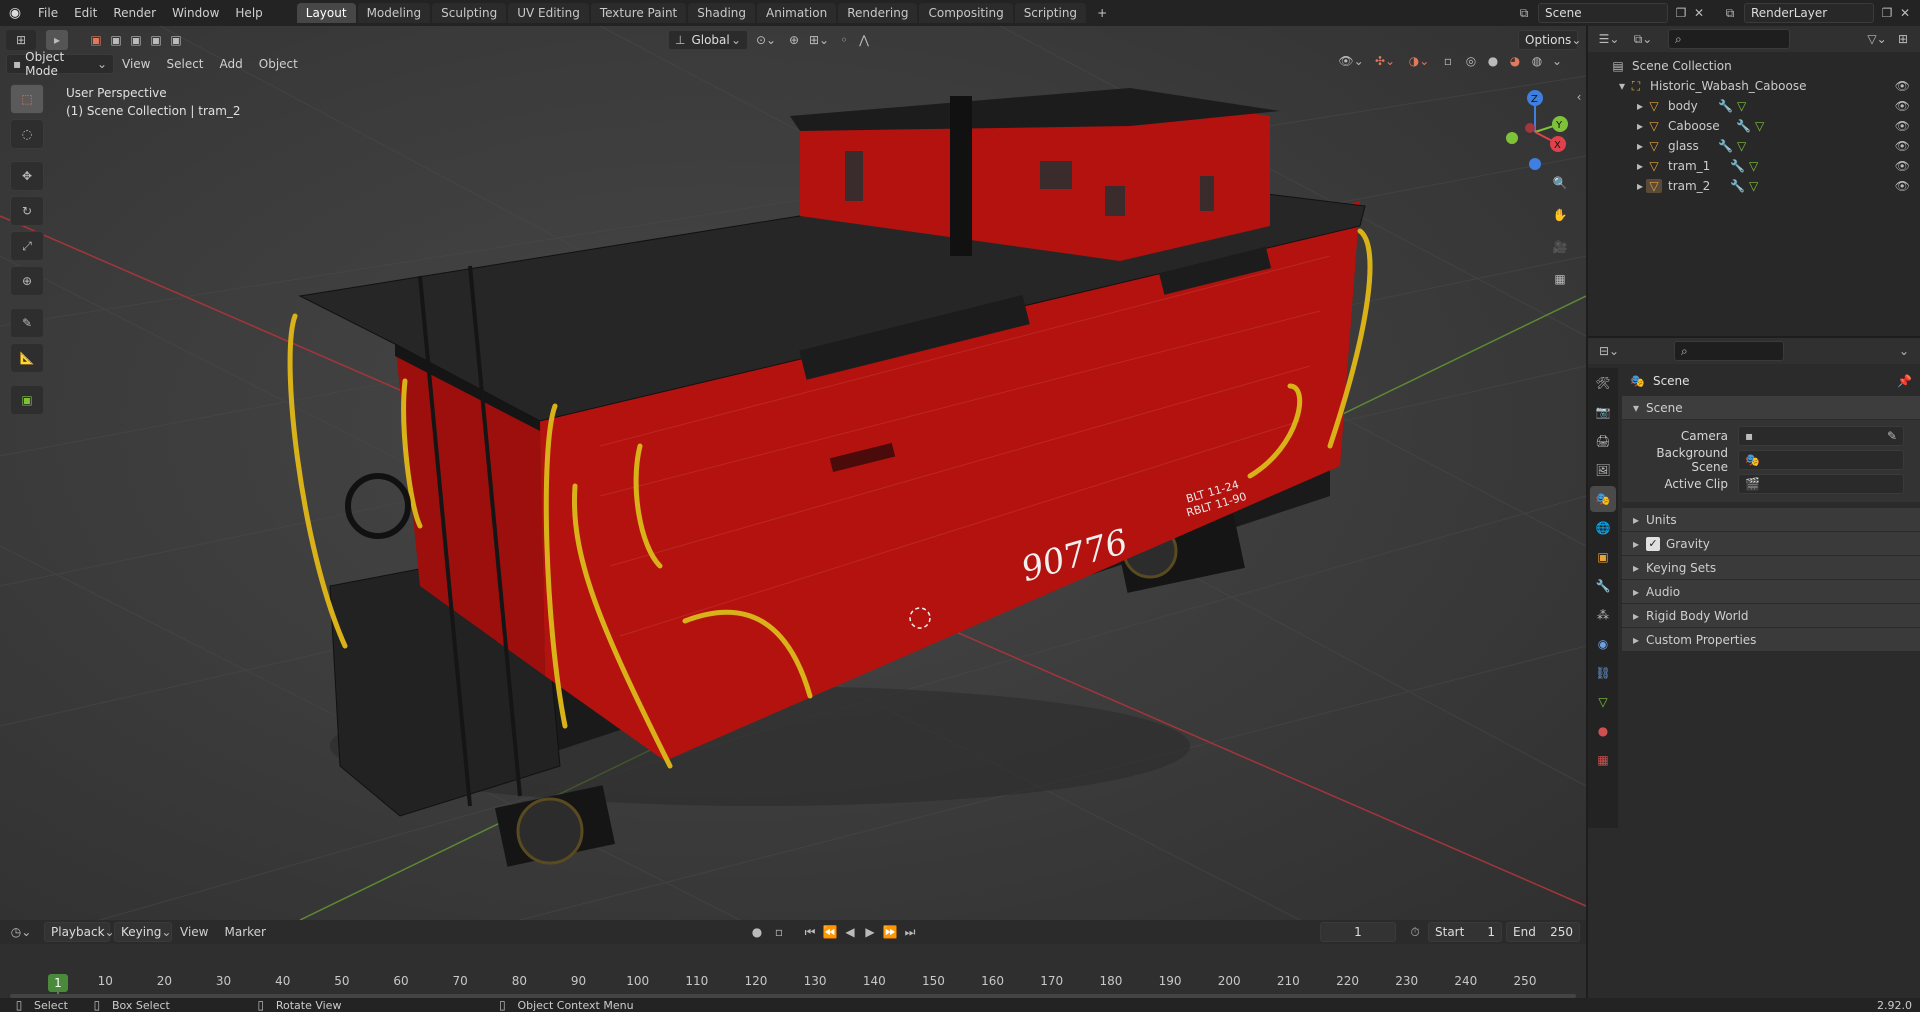 The width and height of the screenshot is (1920, 1012). What do you see at coordinates (27, 400) in the screenshot?
I see `tool-add-cube: ▣` at bounding box center [27, 400].